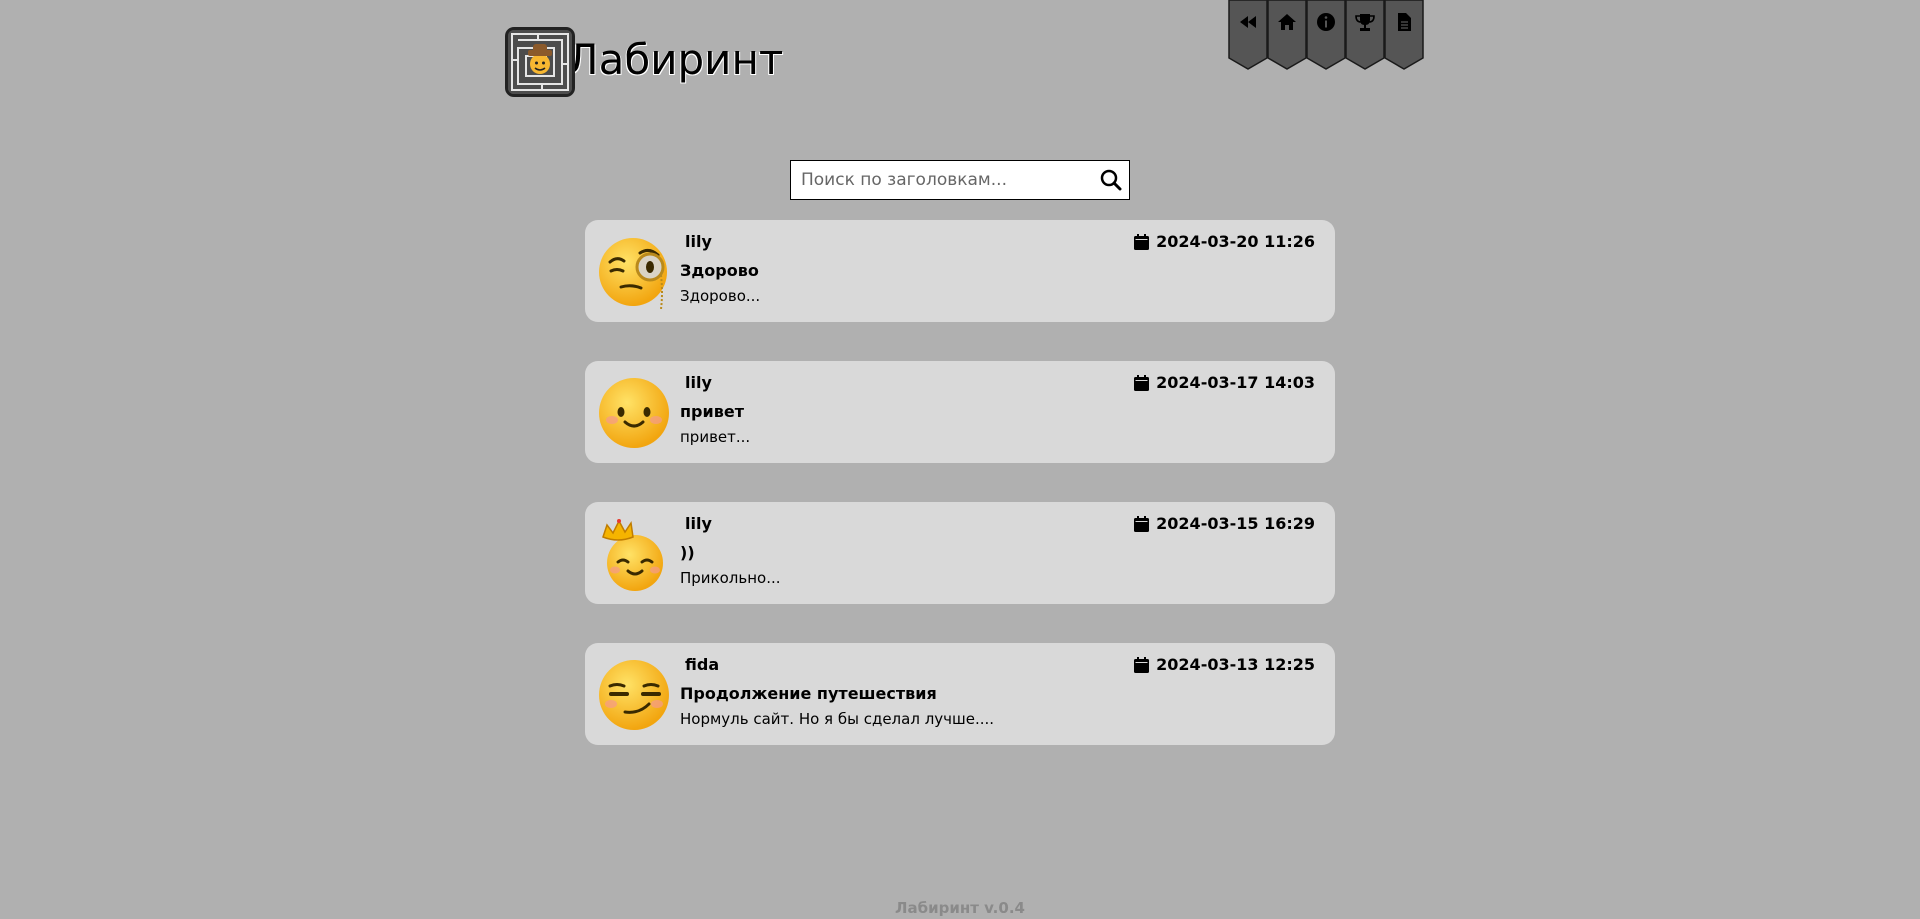 This screenshot has width=1920, height=919. I want to click on top-navigation, so click(1326, 35).